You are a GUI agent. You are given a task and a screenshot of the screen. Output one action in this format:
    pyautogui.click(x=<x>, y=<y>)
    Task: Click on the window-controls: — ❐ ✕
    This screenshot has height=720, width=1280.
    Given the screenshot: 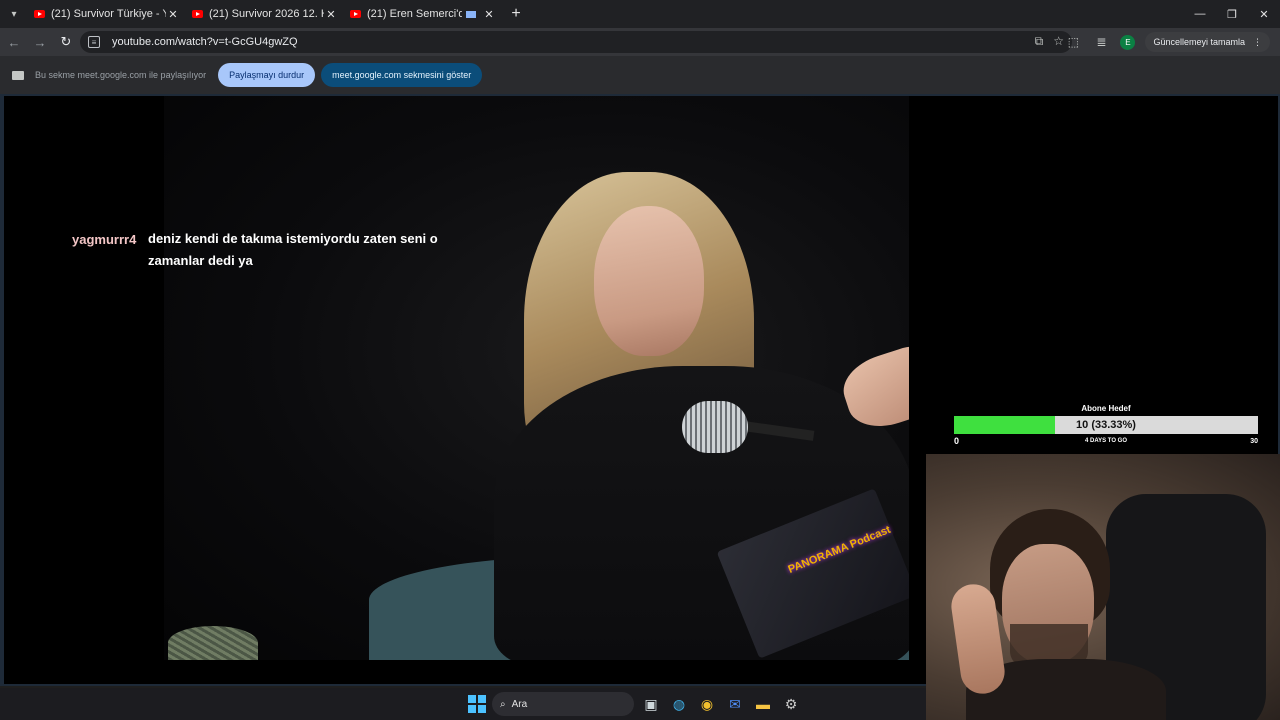 What is the action you would take?
    pyautogui.click(x=1232, y=14)
    